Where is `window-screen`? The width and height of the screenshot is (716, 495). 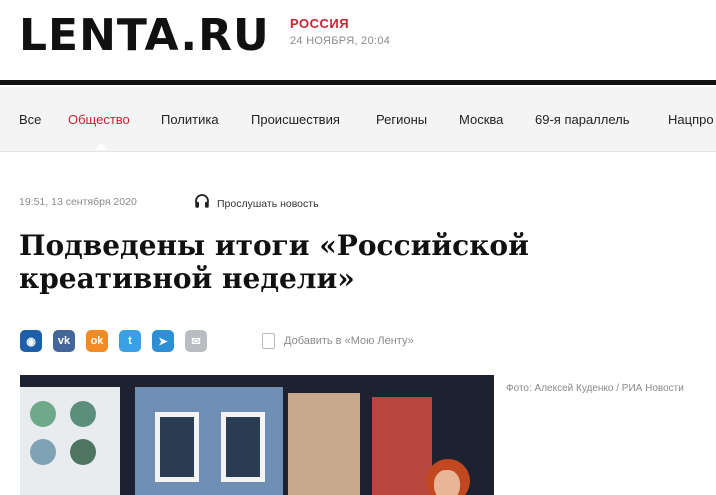
window-screen is located at coordinates (209, 441).